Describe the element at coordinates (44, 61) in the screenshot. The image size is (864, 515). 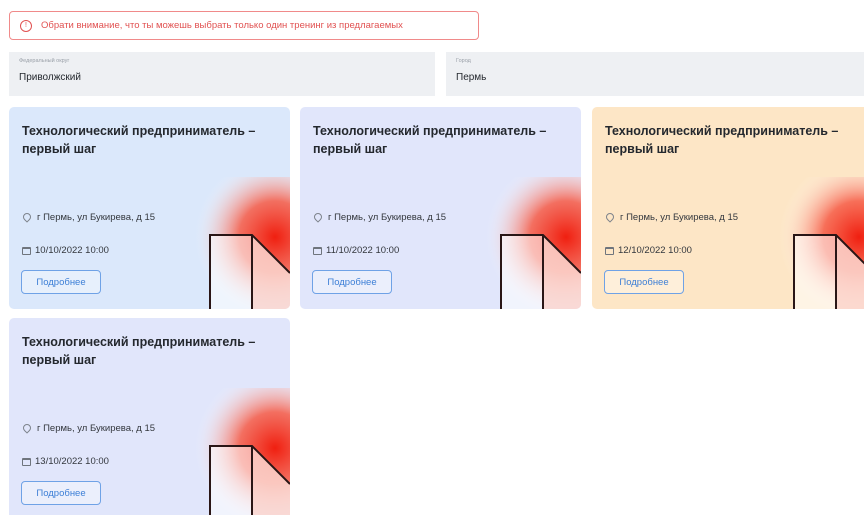
I see `federal-district-label: Федеральный округ` at that location.